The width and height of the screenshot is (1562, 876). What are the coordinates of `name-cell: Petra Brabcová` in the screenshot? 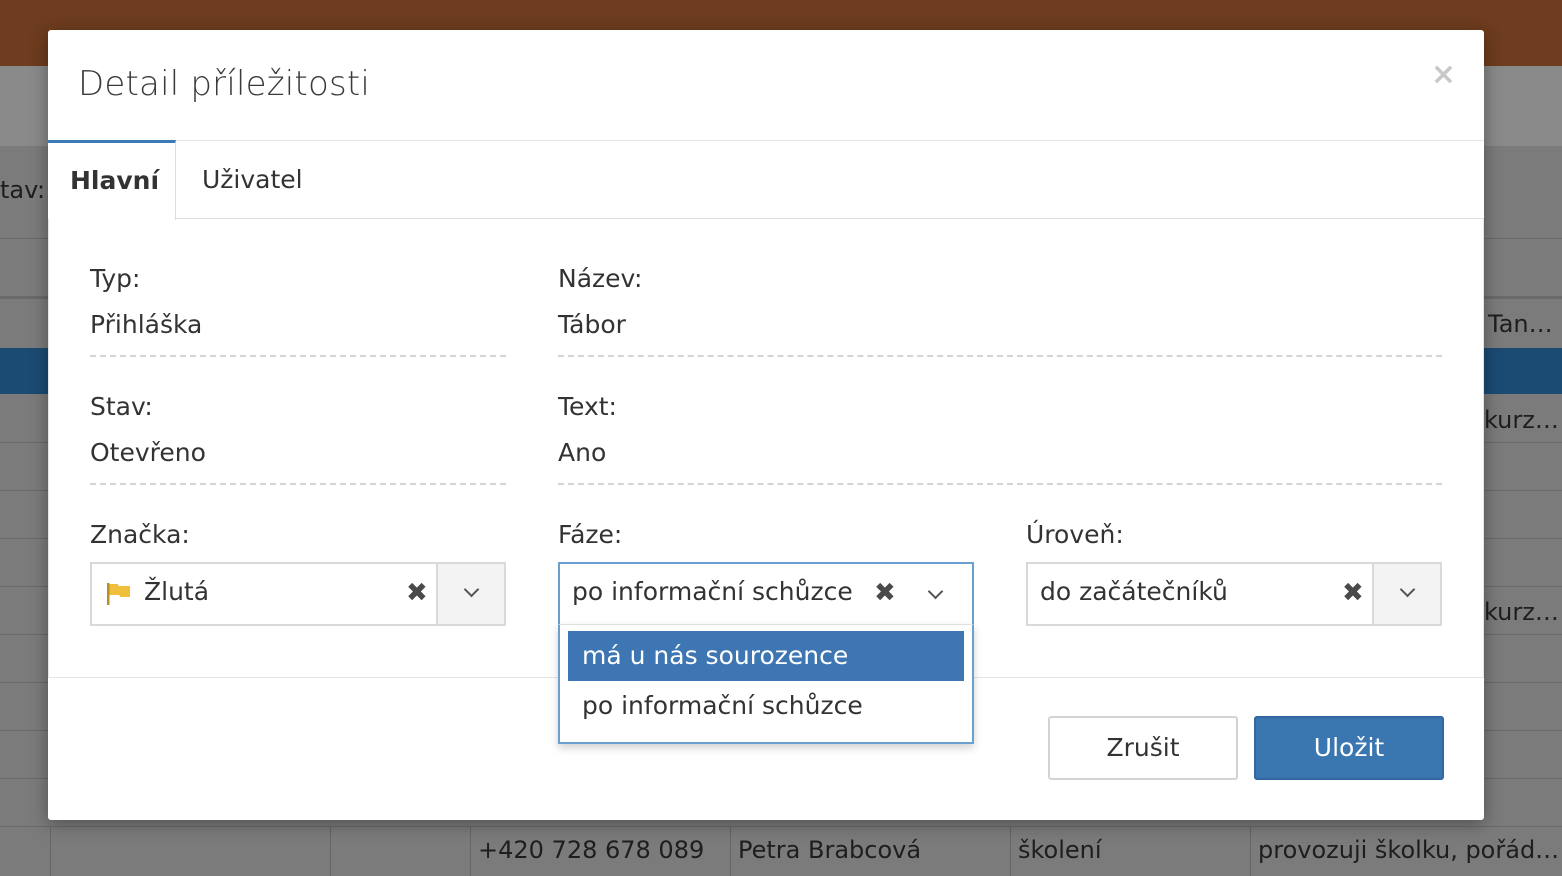 It's located at (830, 850).